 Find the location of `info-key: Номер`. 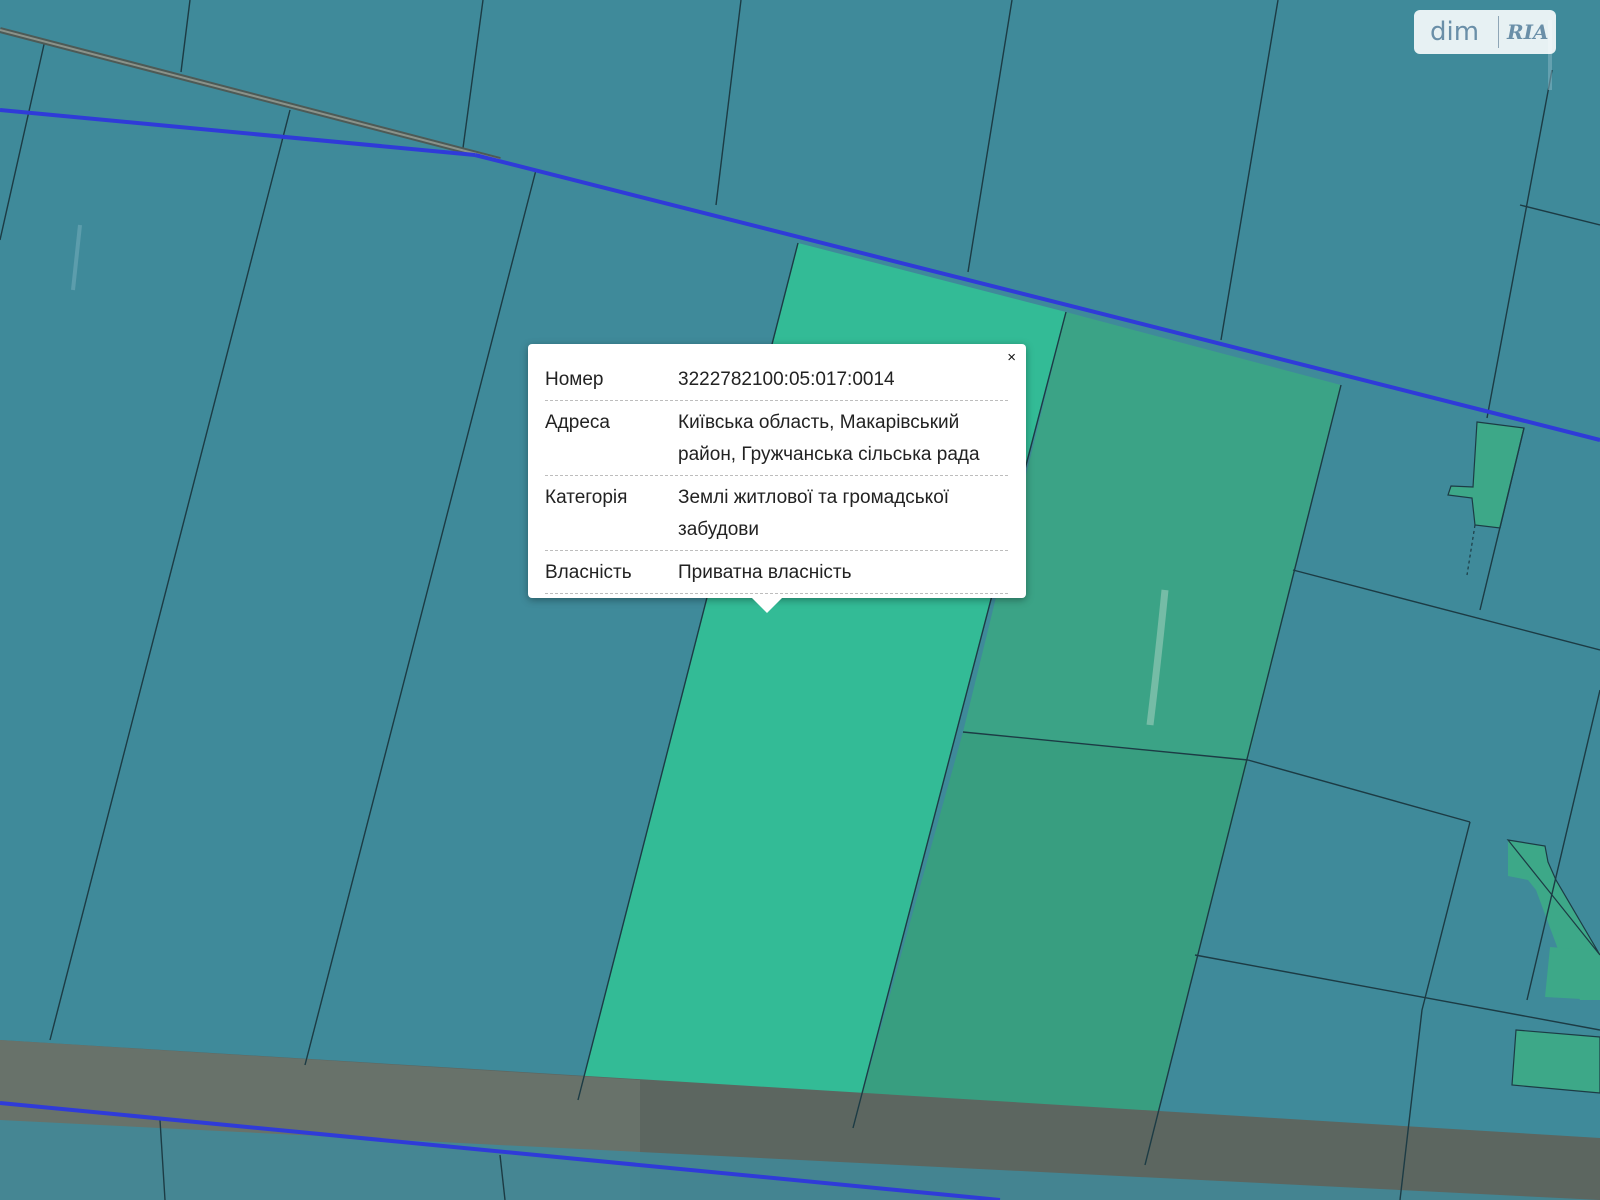

info-key: Номер is located at coordinates (574, 379).